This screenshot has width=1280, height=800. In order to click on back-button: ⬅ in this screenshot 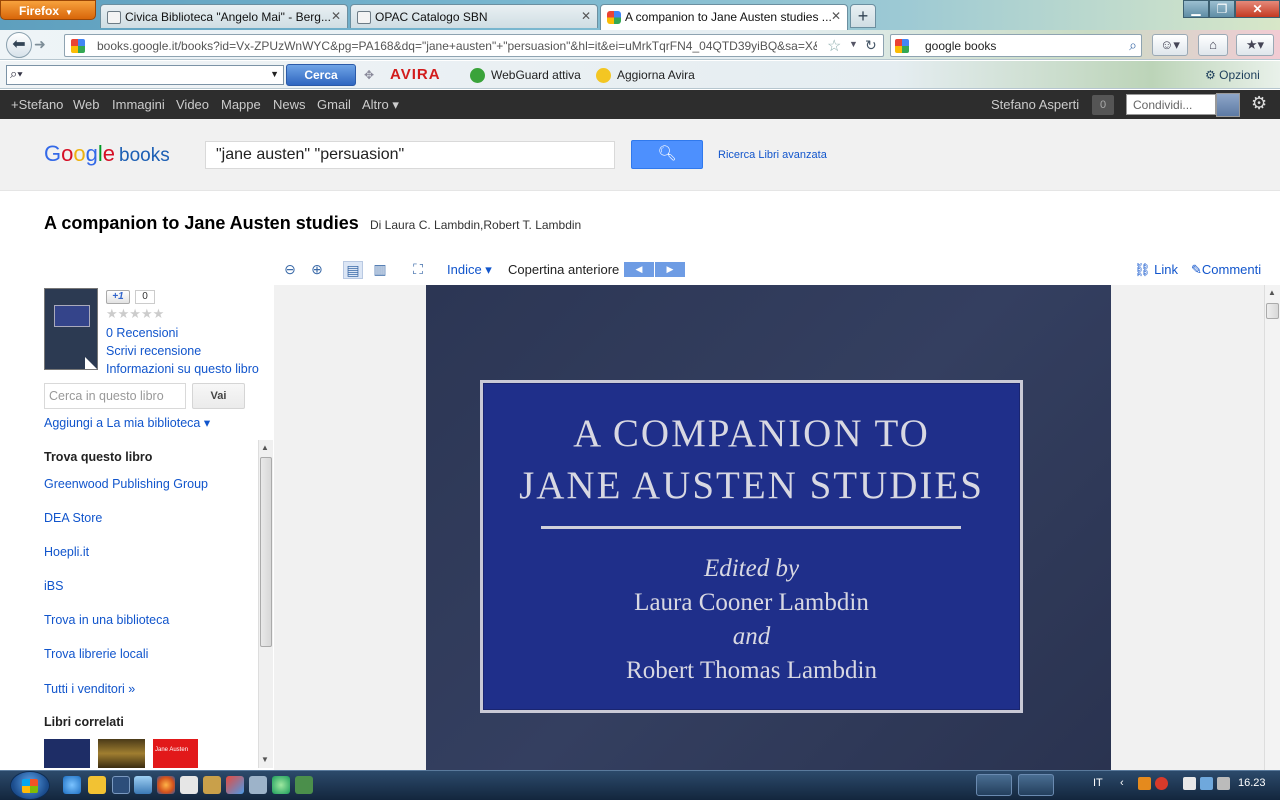, I will do `click(19, 45)`.